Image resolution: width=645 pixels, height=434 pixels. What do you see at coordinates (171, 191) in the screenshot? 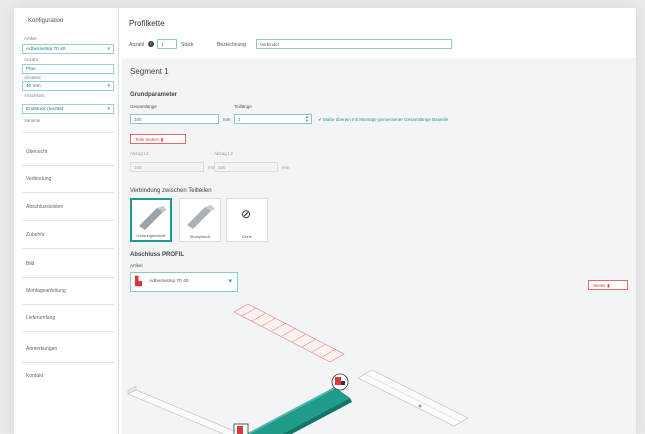
I see `connection-heading: Verbindung zwischen Teilteilen` at bounding box center [171, 191].